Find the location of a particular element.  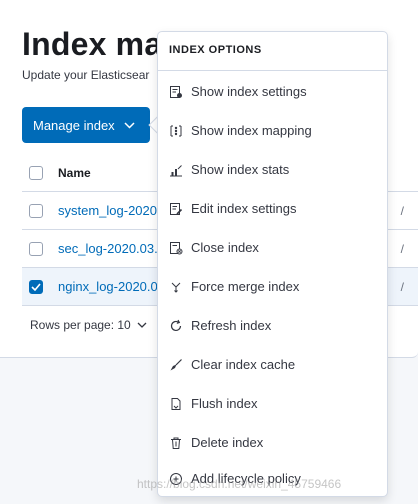

row-checkbox-checked is located at coordinates (36, 286).